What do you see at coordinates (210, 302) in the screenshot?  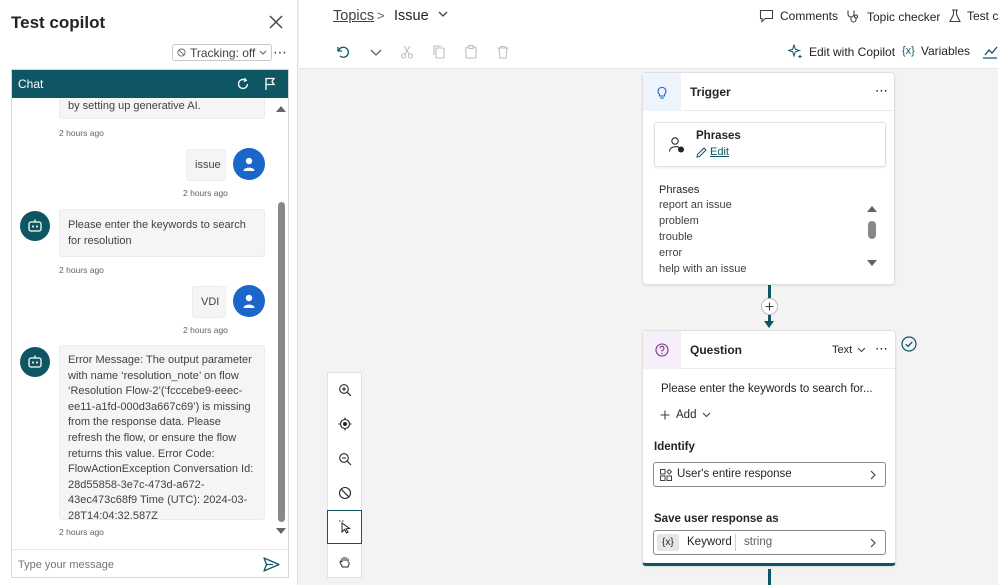 I see `message-text: VDI` at bounding box center [210, 302].